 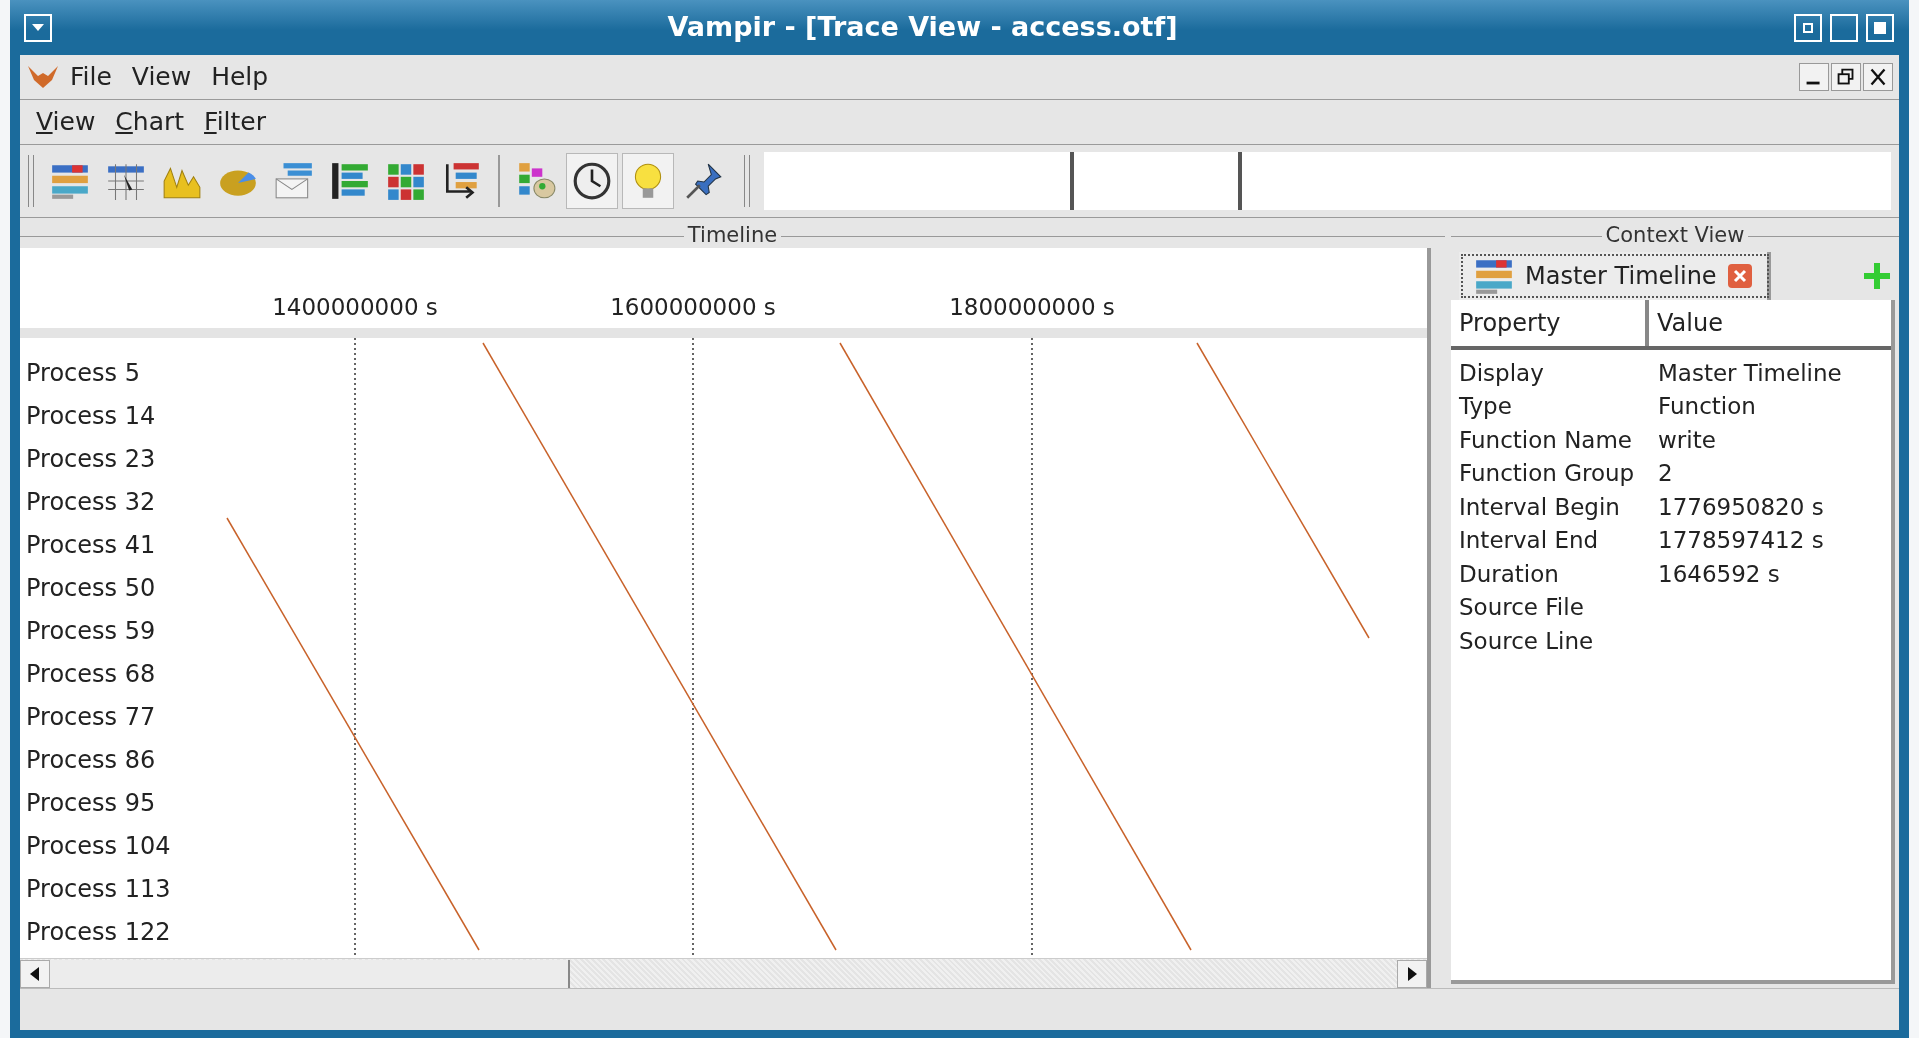 I want to click on scroll-left-icon, so click(x=35, y=973).